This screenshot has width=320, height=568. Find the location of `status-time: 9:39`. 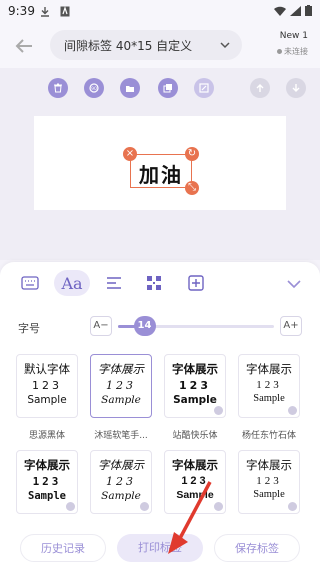

status-time: 9:39 is located at coordinates (21, 11).